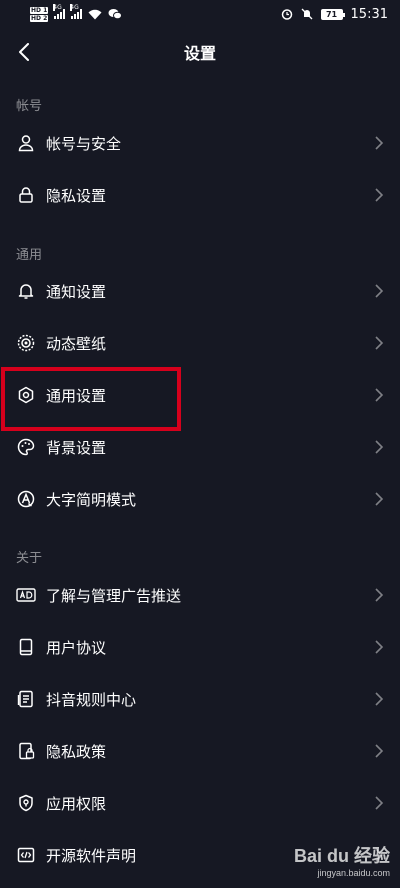 This screenshot has width=400, height=888. I want to click on baidu-jingyan-watermark: Bai du 经验 jingyan.baidu.com, so click(342, 860).